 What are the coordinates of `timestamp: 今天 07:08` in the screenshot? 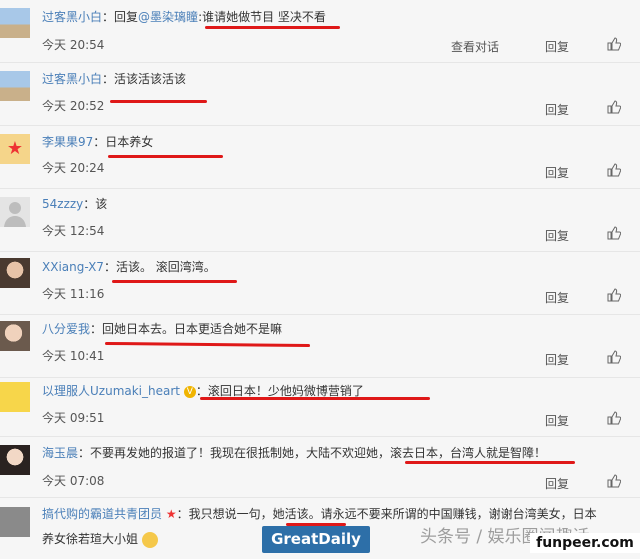 It's located at (73, 481).